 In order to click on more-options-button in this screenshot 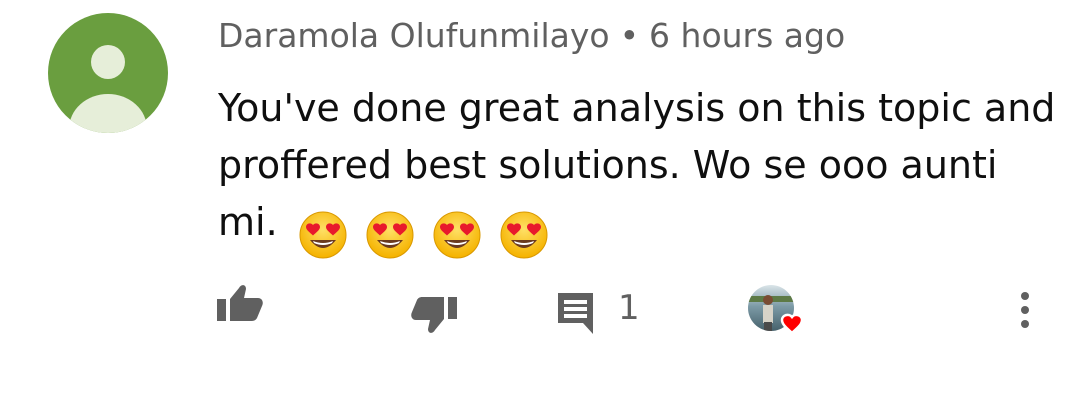, I will do `click(1025, 310)`.